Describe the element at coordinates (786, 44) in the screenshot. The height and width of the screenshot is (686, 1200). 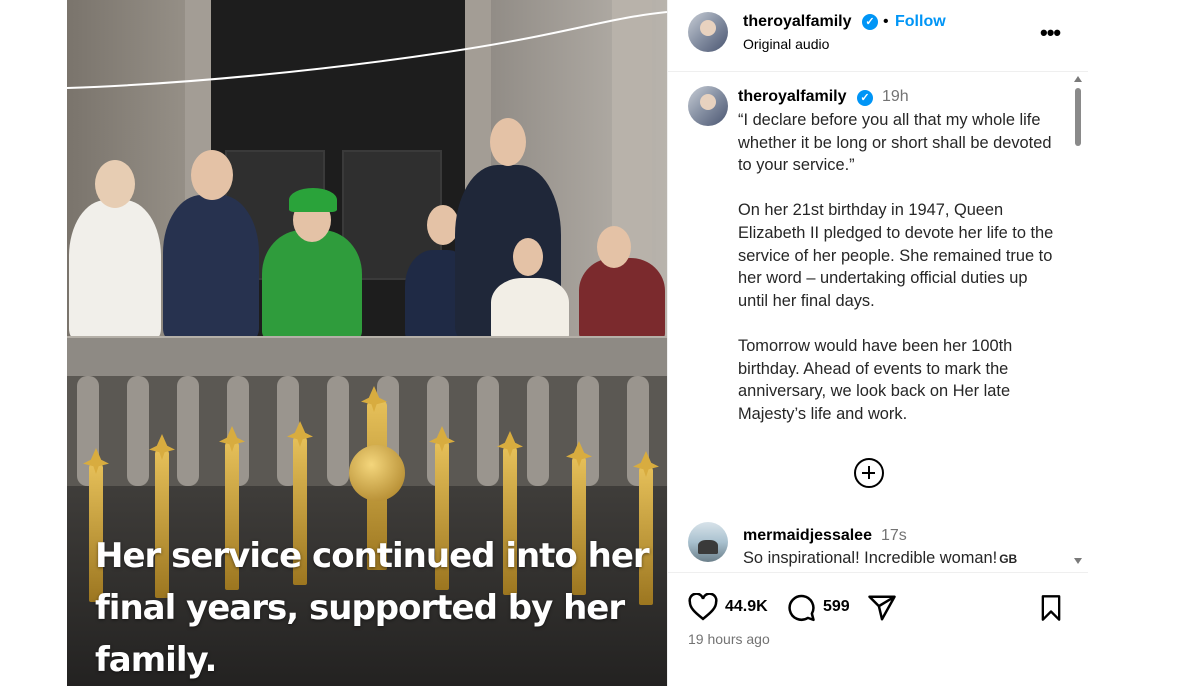
I see `audio-link: Original audio` at that location.